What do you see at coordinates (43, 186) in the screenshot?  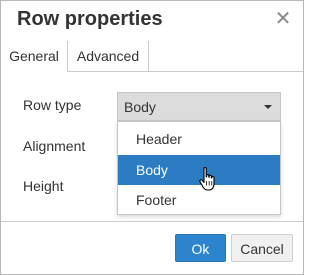 I see `height-label: Height` at bounding box center [43, 186].